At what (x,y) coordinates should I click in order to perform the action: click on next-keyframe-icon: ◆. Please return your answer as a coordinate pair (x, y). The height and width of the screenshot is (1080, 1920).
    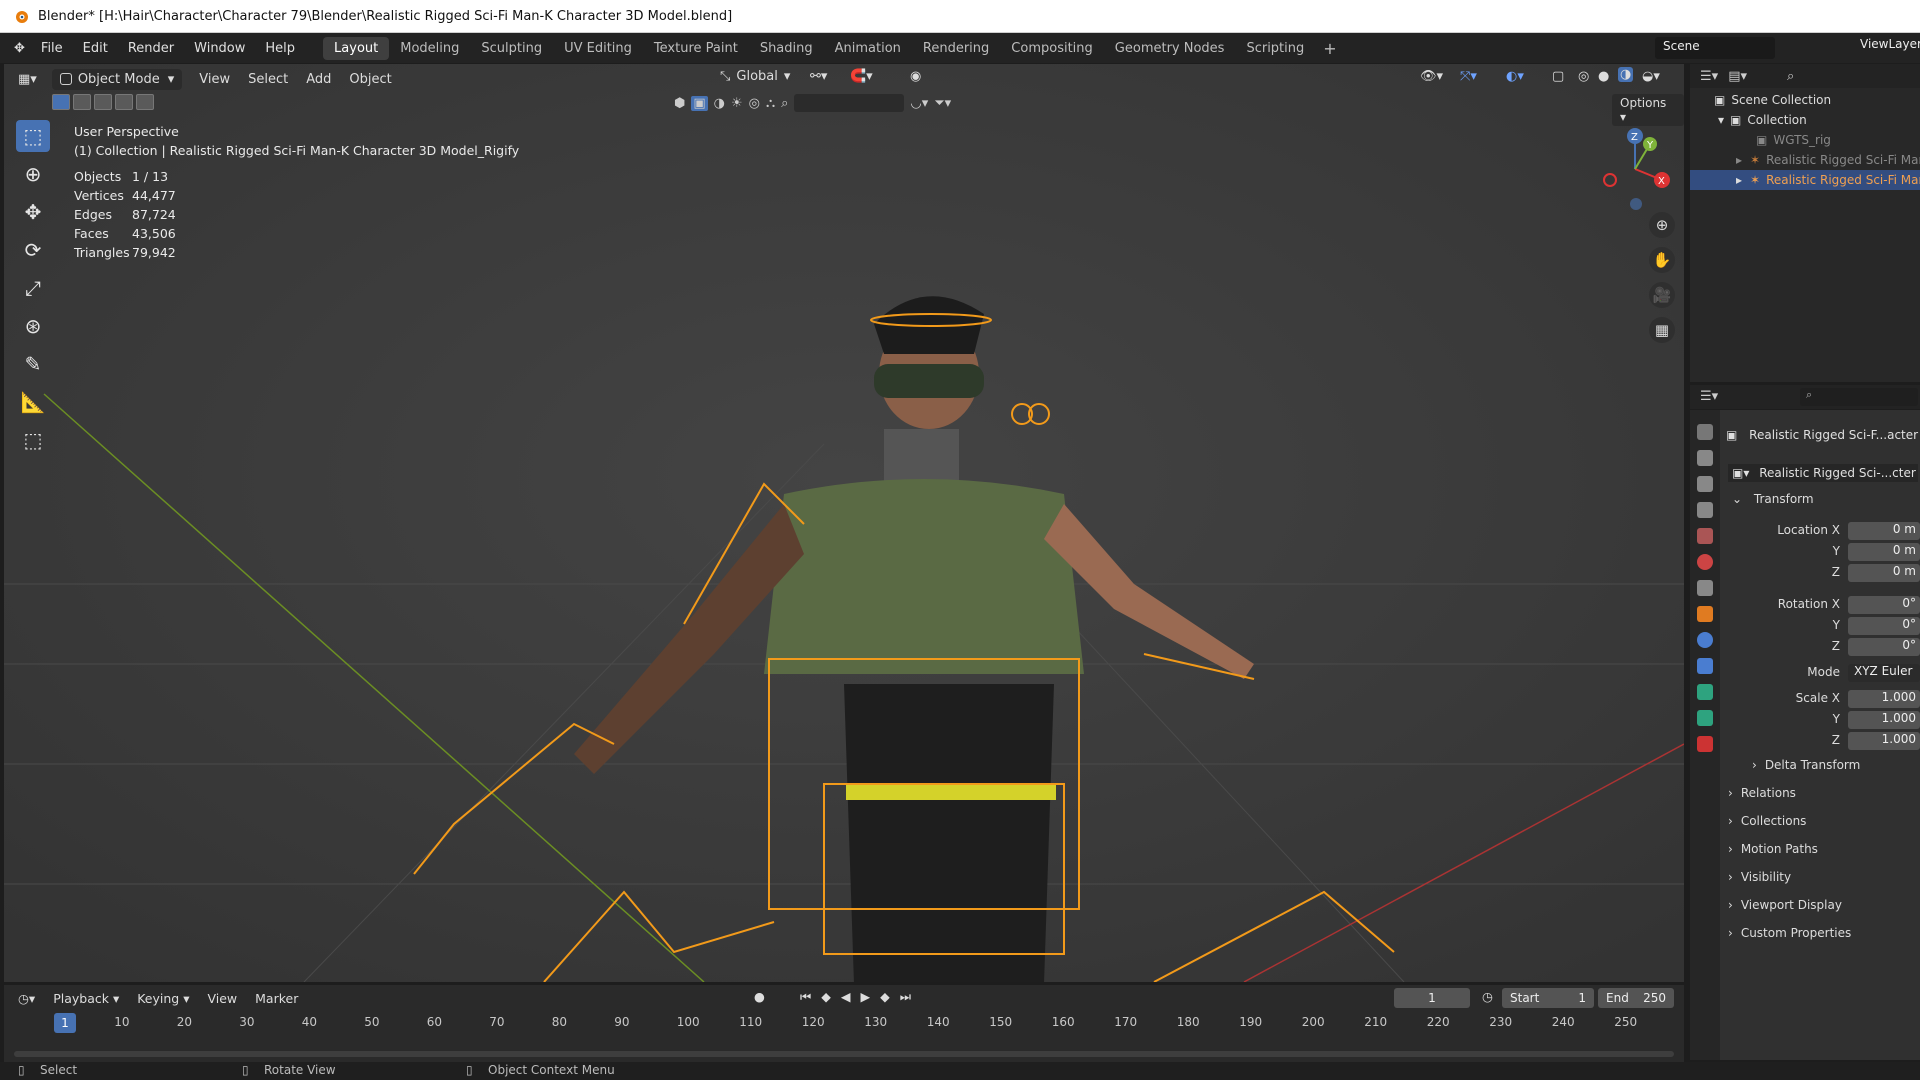
    Looking at the image, I should click on (885, 997).